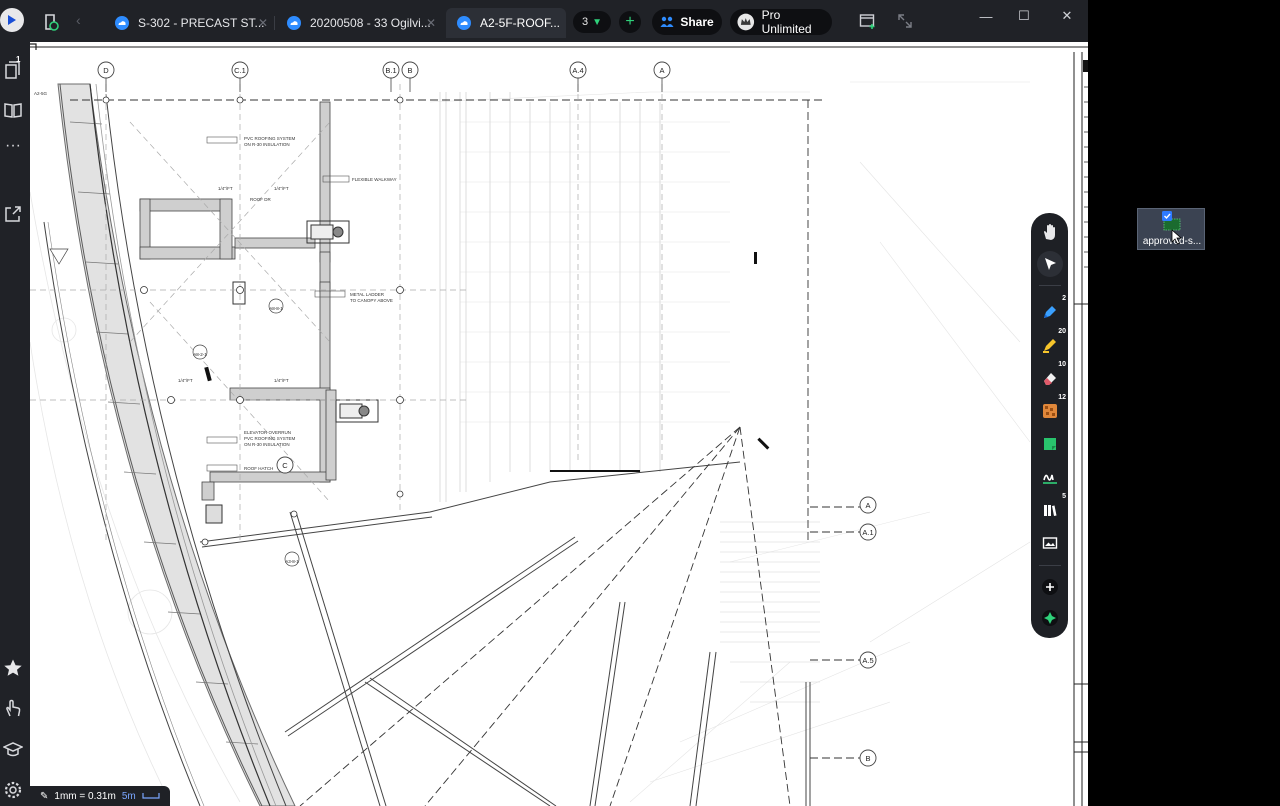 This screenshot has height=806, width=1280. What do you see at coordinates (371, 300) in the screenshot?
I see `note-canopy: TO CANOPY ABOVE` at bounding box center [371, 300].